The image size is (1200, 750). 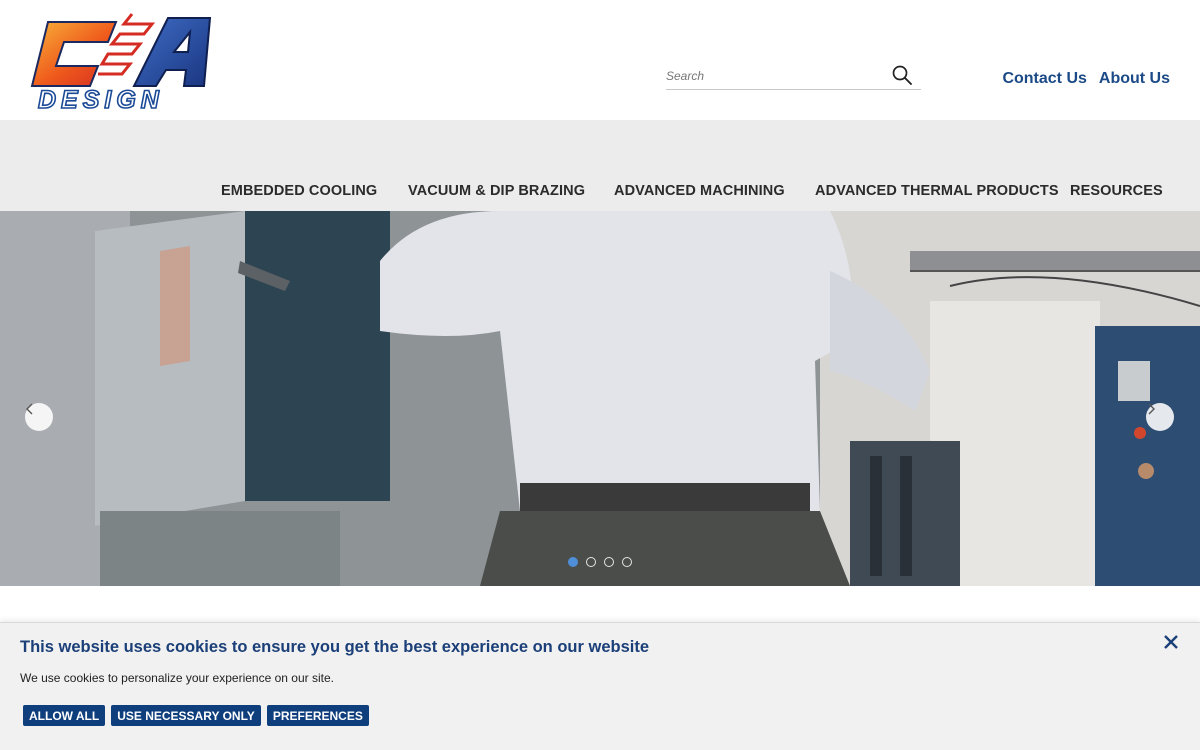 I want to click on allow-all-button: ALLOW ALL, so click(x=64, y=715).